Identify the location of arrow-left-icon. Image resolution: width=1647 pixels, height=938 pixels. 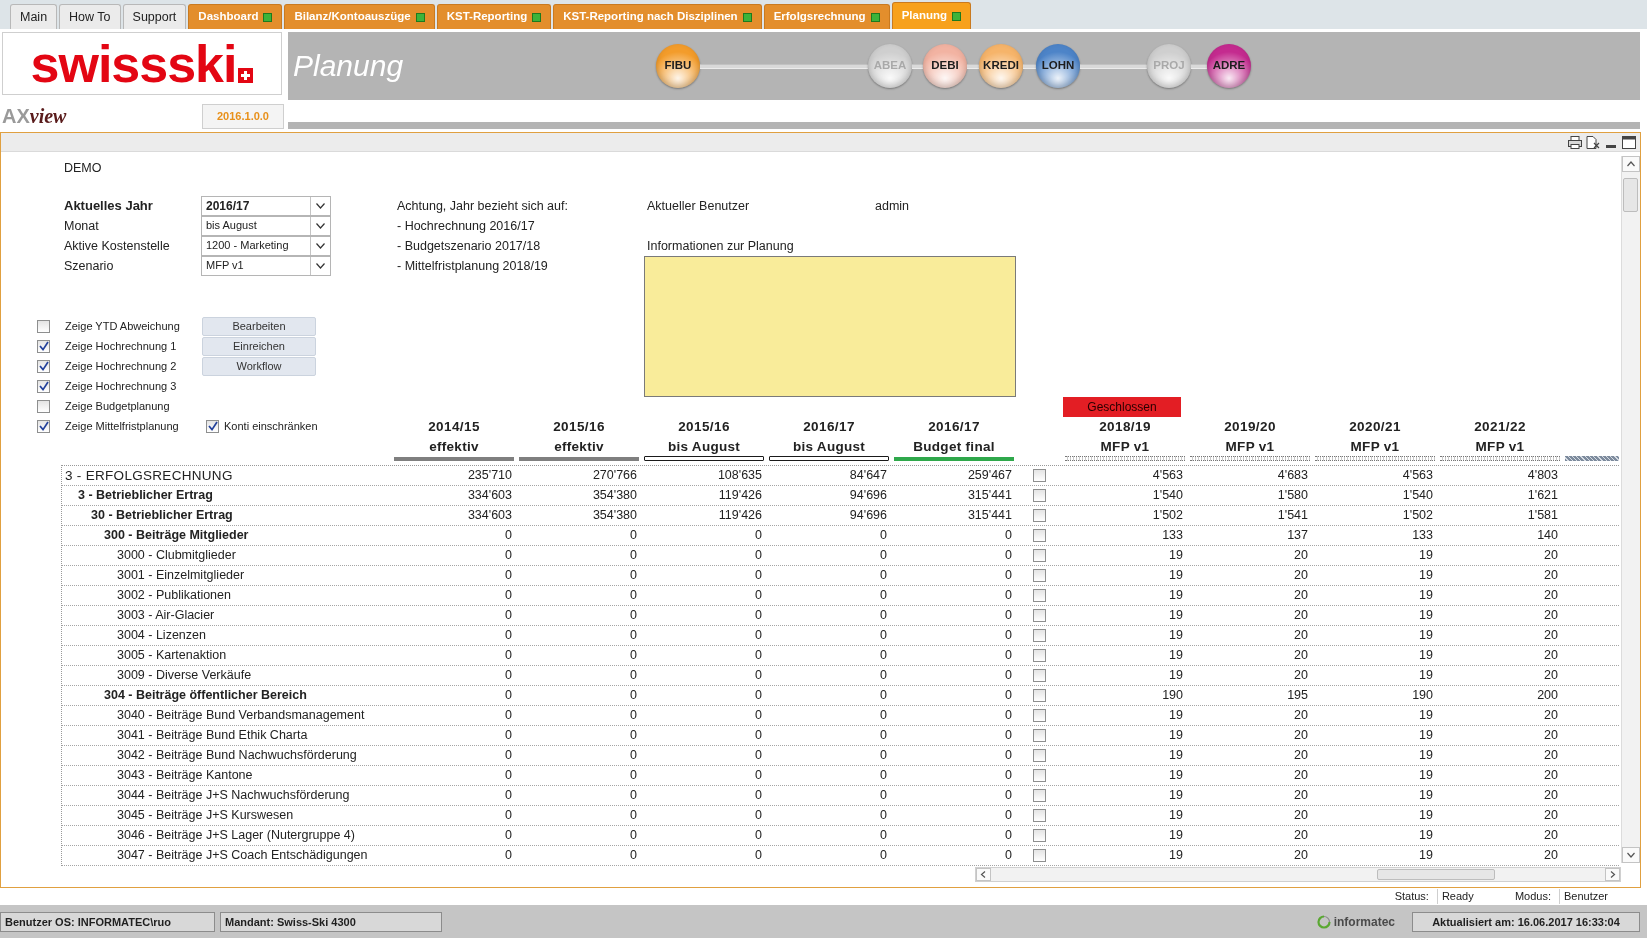
(983, 874).